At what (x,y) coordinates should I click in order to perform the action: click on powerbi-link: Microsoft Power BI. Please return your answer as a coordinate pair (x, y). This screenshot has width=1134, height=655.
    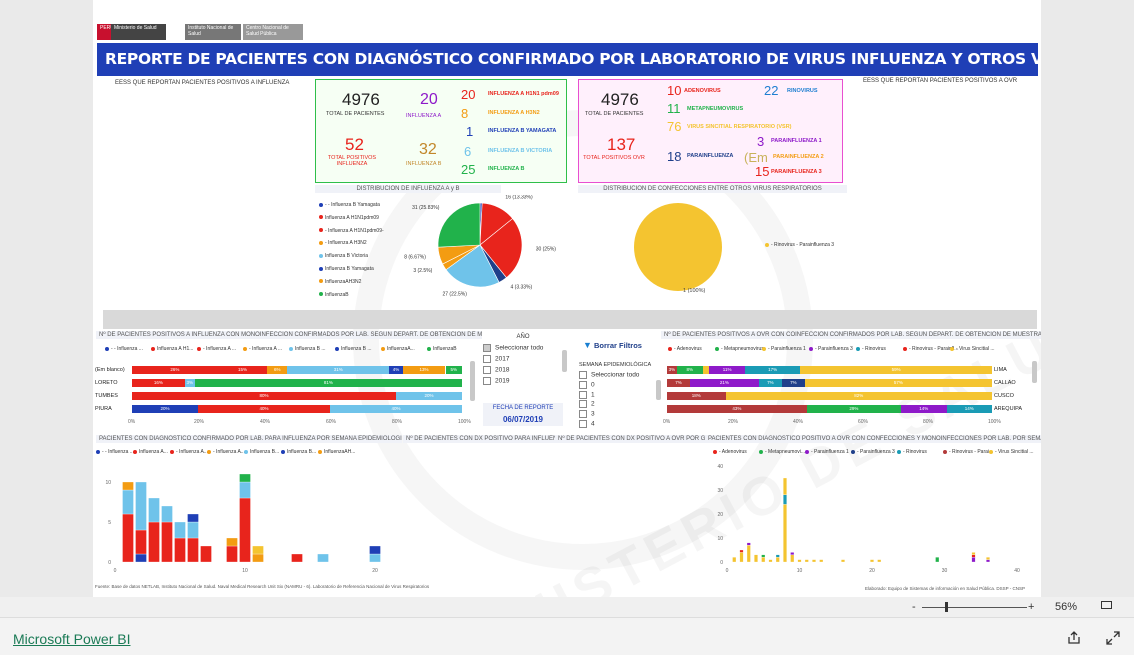
    Looking at the image, I should click on (71, 639).